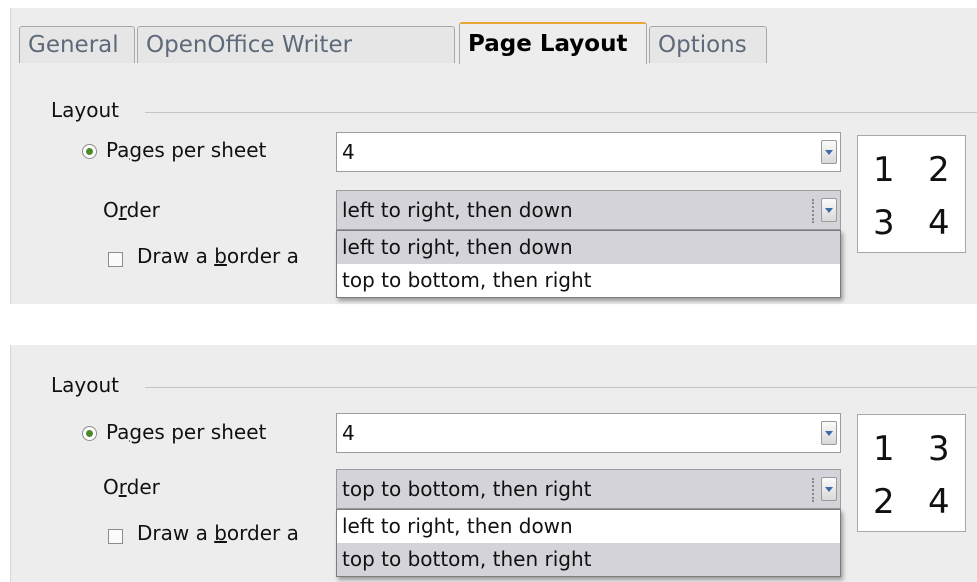 This screenshot has width=977, height=582. What do you see at coordinates (249, 45) in the screenshot?
I see `tab-openoffice-writer-label: OpenOffice Writer` at bounding box center [249, 45].